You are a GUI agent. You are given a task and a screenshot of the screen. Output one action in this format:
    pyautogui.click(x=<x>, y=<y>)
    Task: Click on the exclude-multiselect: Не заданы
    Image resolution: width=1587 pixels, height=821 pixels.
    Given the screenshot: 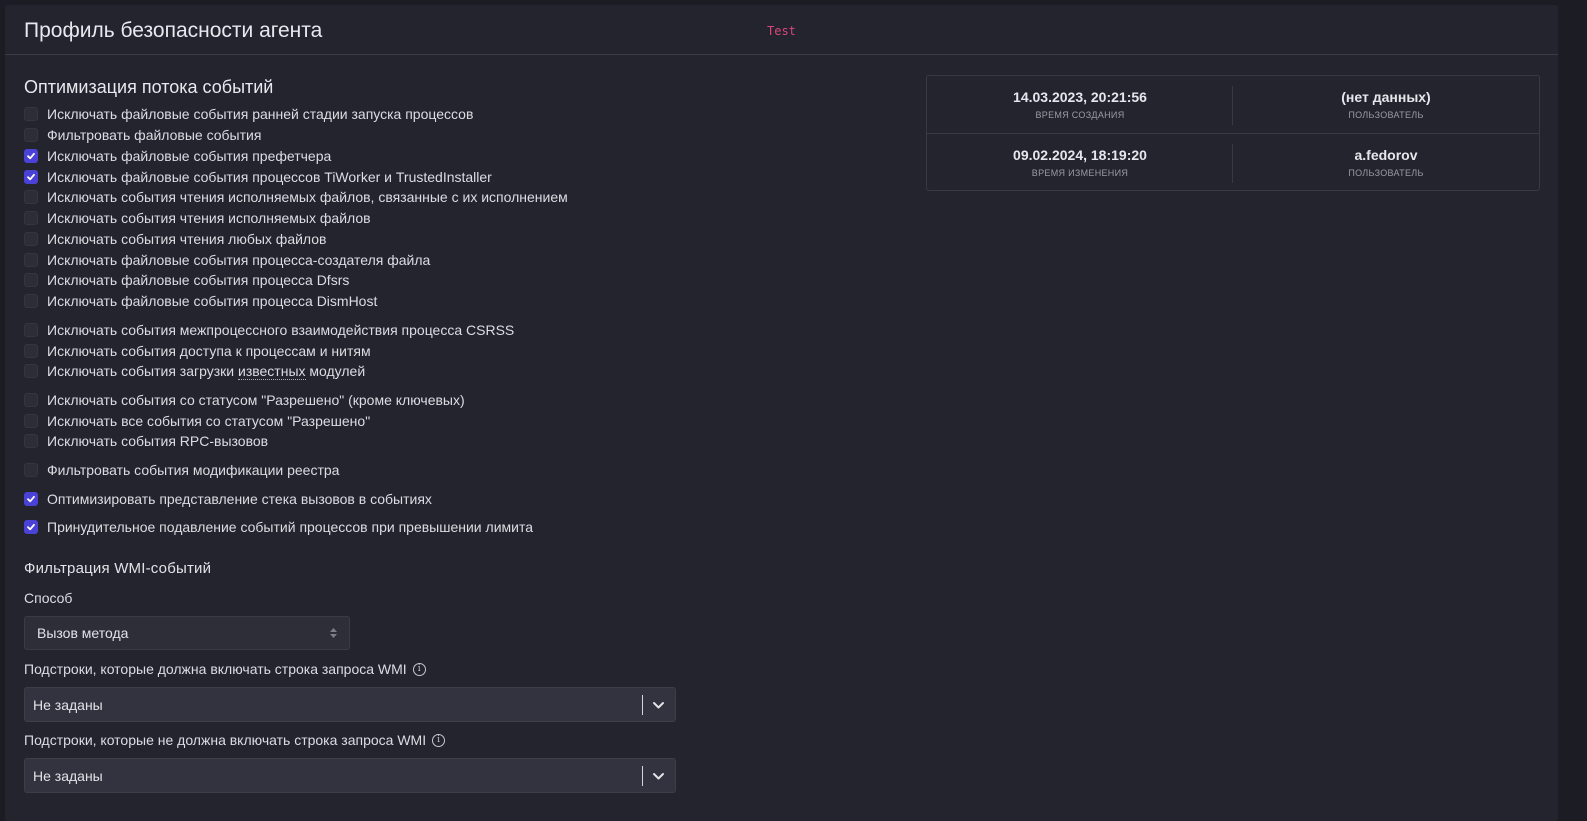 What is the action you would take?
    pyautogui.click(x=350, y=775)
    